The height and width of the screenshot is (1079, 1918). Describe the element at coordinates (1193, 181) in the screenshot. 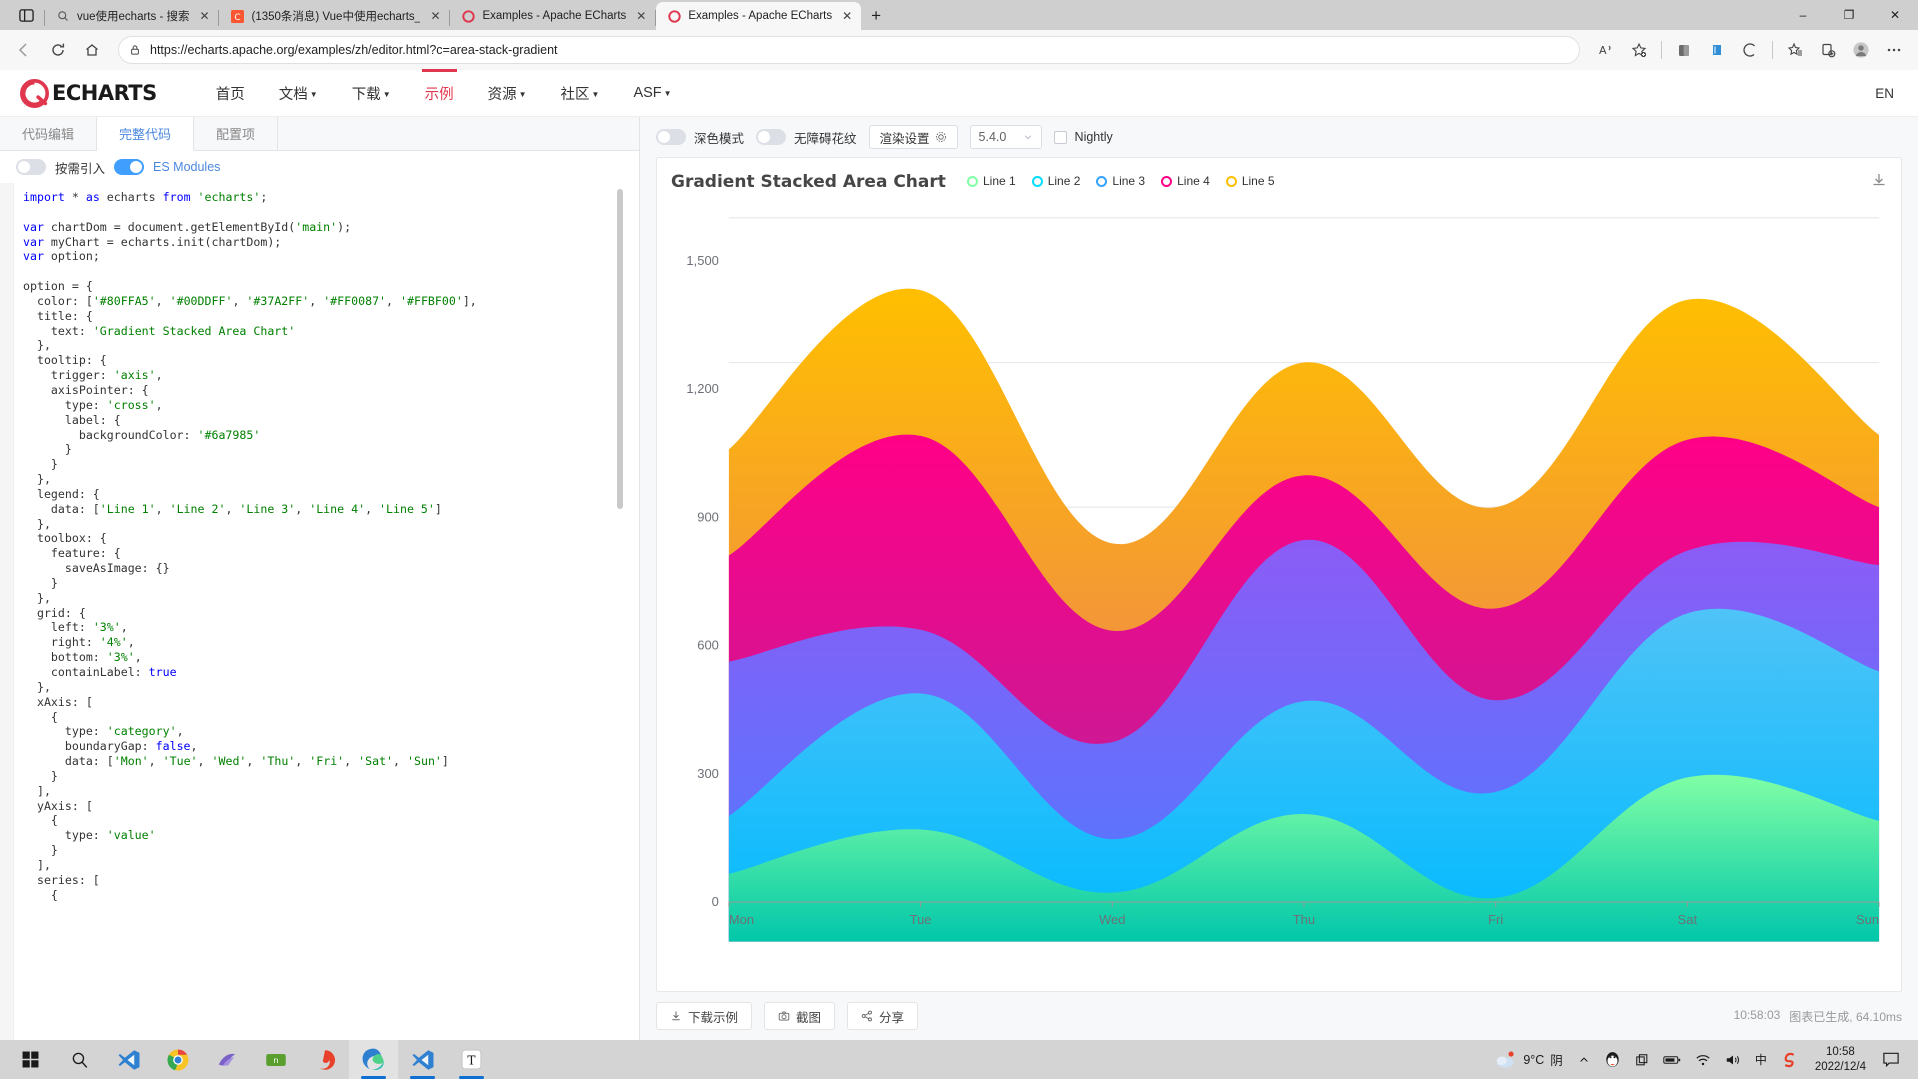

I see `legend-label: Line 4` at that location.